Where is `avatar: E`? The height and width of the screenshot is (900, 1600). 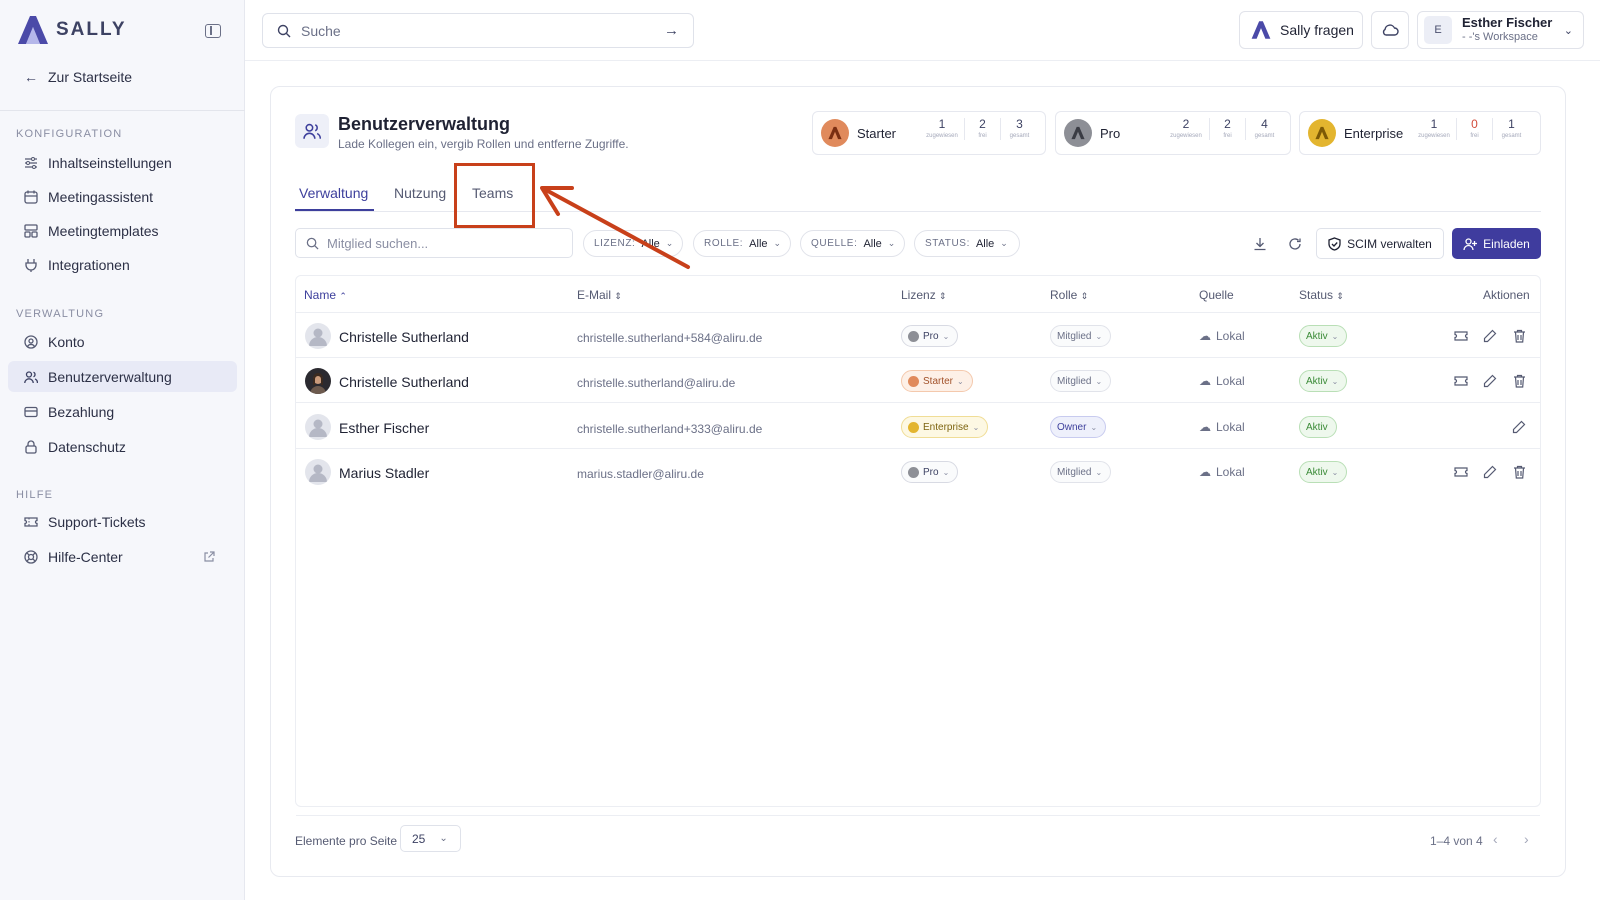
avatar: E is located at coordinates (1438, 30).